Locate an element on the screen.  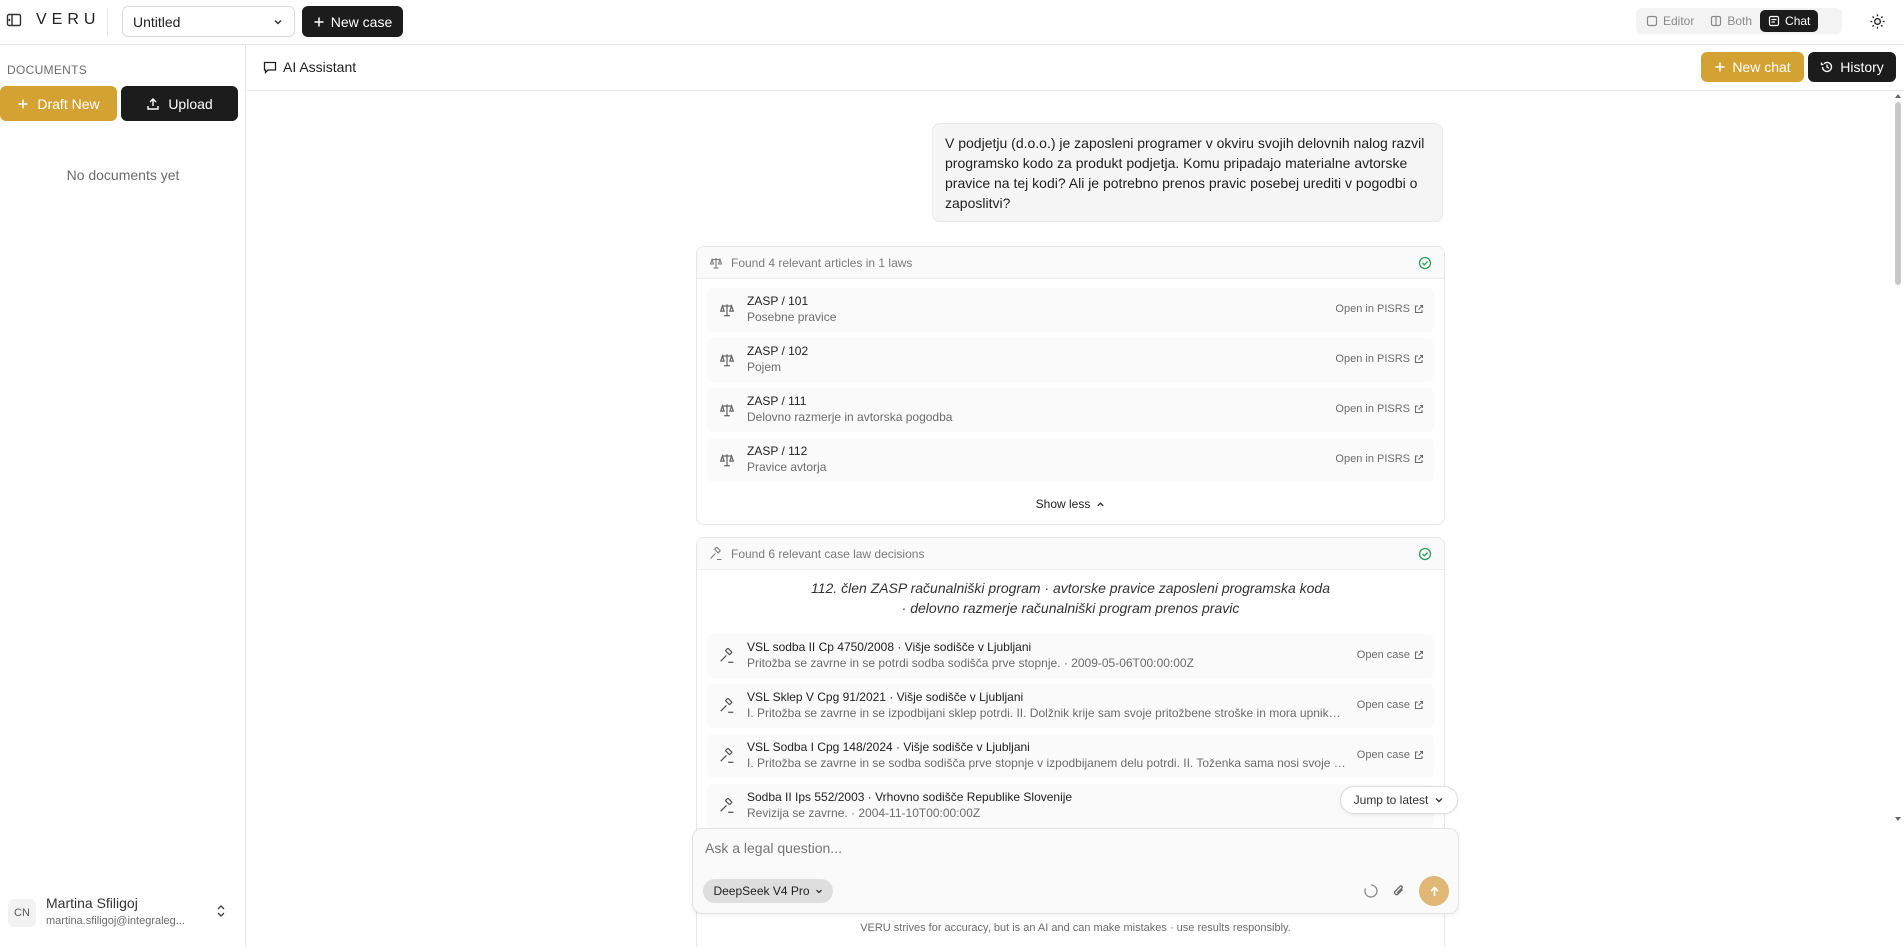
message-composer: DeepSeek V4 Pro is located at coordinates (1075, 871).